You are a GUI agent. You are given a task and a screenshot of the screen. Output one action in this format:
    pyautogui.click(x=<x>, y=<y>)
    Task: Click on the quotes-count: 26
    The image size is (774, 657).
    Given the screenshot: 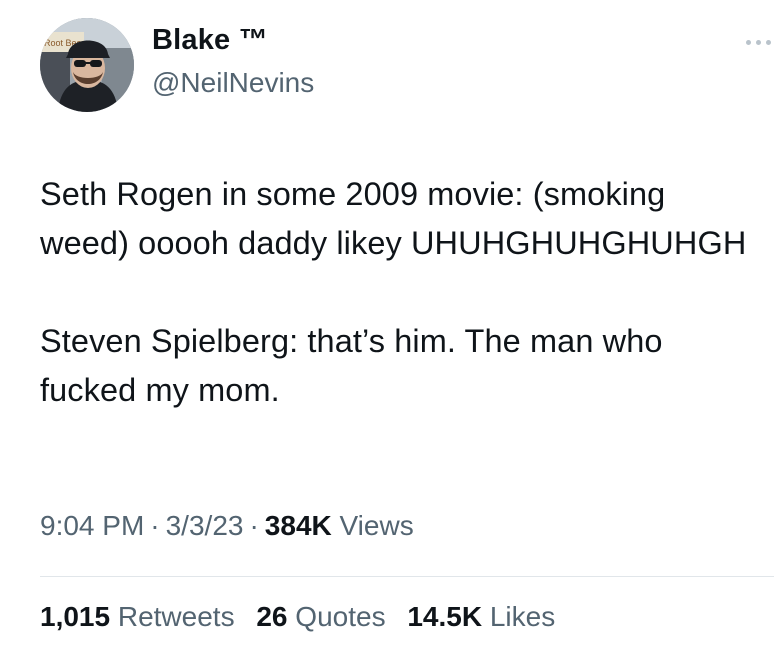 What is the action you would take?
    pyautogui.click(x=272, y=616)
    